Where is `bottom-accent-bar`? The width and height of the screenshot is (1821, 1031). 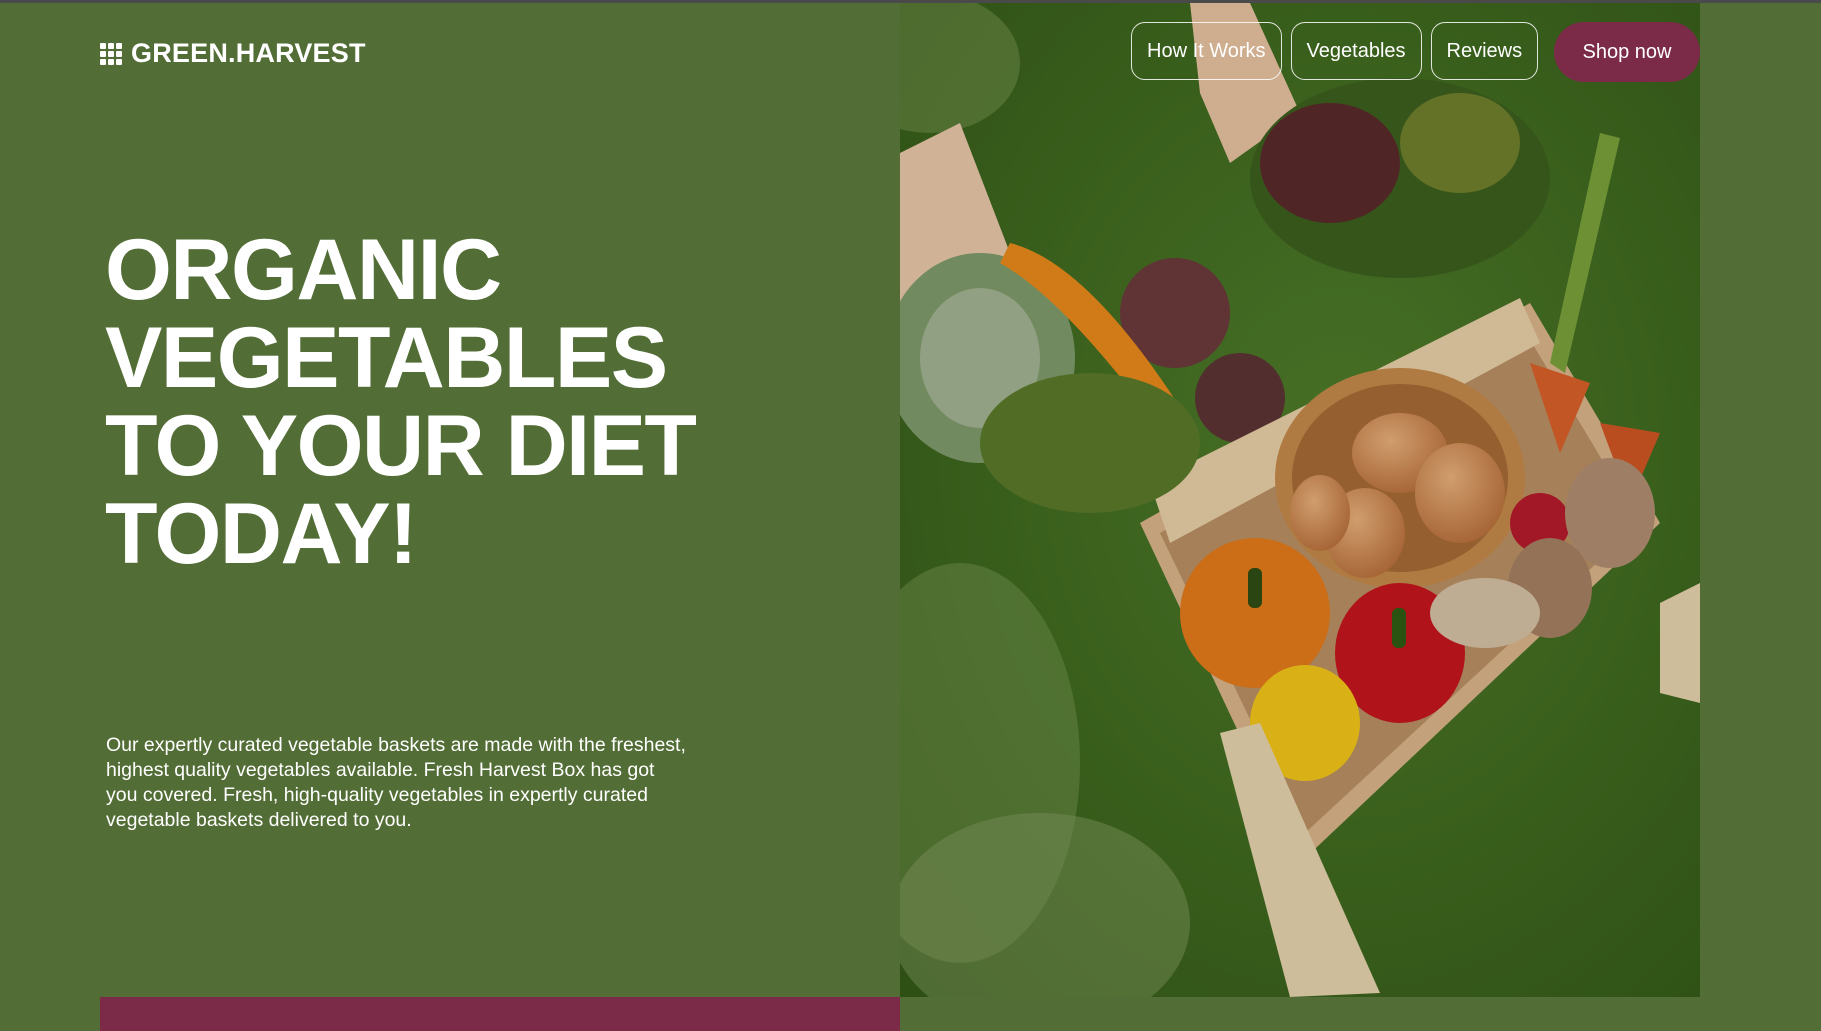
bottom-accent-bar is located at coordinates (500, 1014).